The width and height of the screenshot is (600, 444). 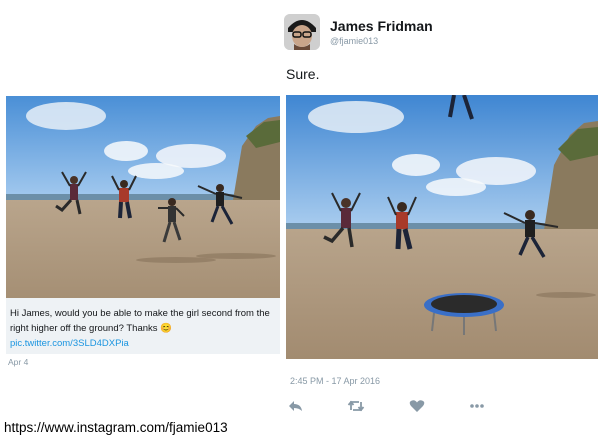 What do you see at coordinates (303, 74) in the screenshot?
I see `reply-text: Sure.` at bounding box center [303, 74].